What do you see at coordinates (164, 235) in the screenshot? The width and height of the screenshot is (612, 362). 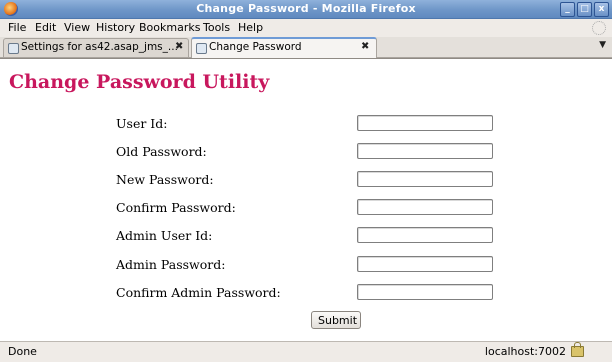 I see `admin-user-id-label: Admin User Id:` at bounding box center [164, 235].